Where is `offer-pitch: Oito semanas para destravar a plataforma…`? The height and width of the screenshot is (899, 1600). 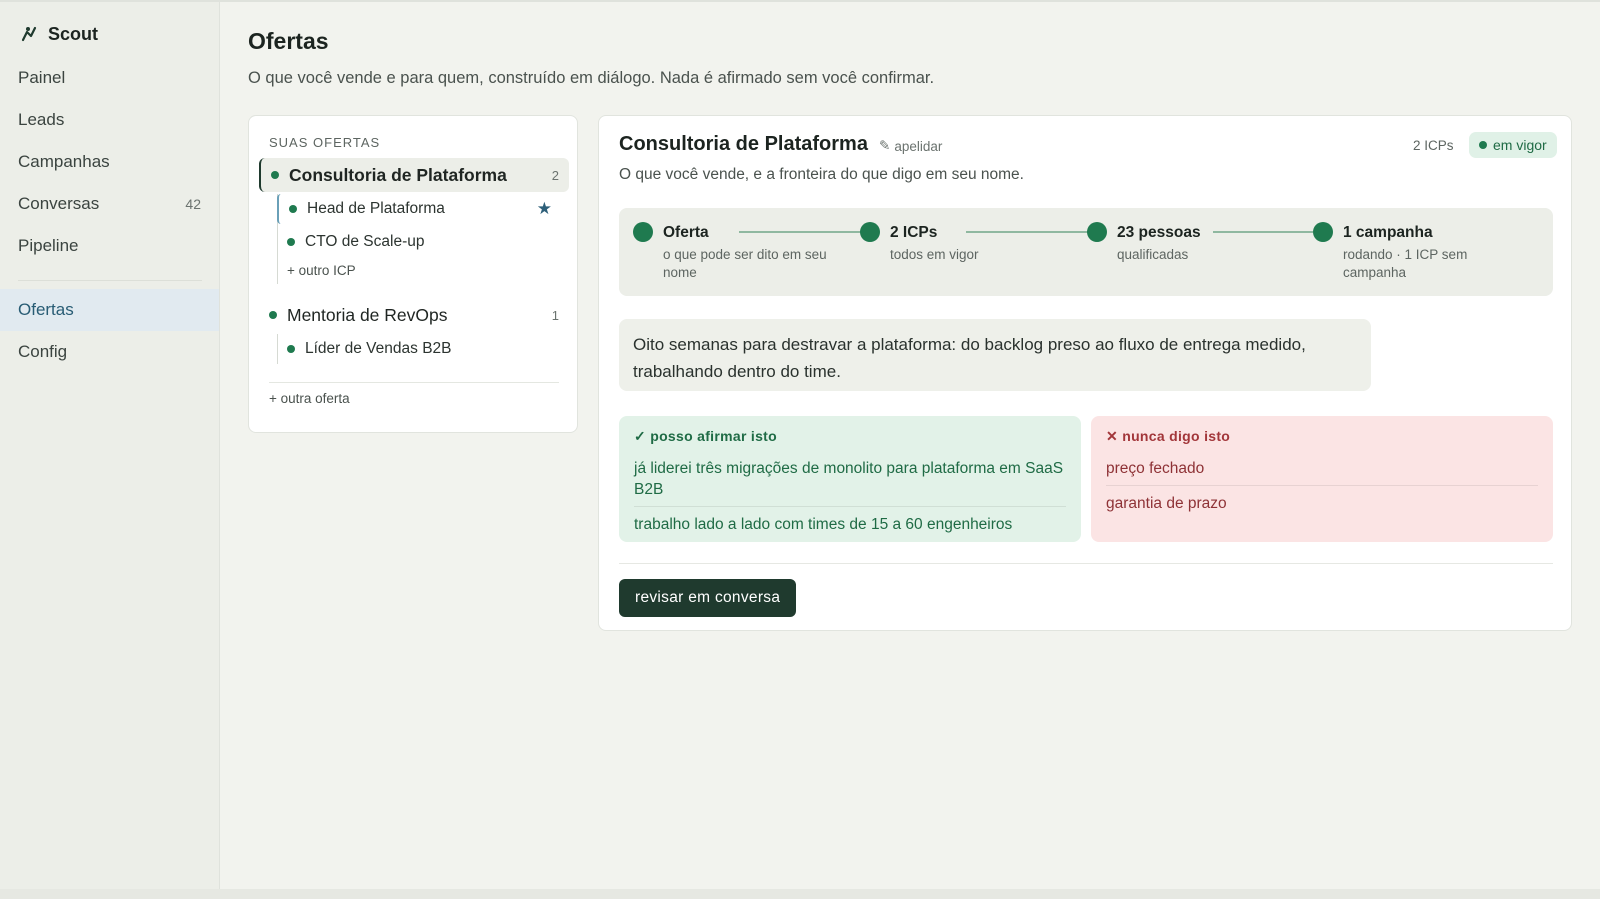
offer-pitch: Oito semanas para destravar a plataforma… is located at coordinates (995, 355).